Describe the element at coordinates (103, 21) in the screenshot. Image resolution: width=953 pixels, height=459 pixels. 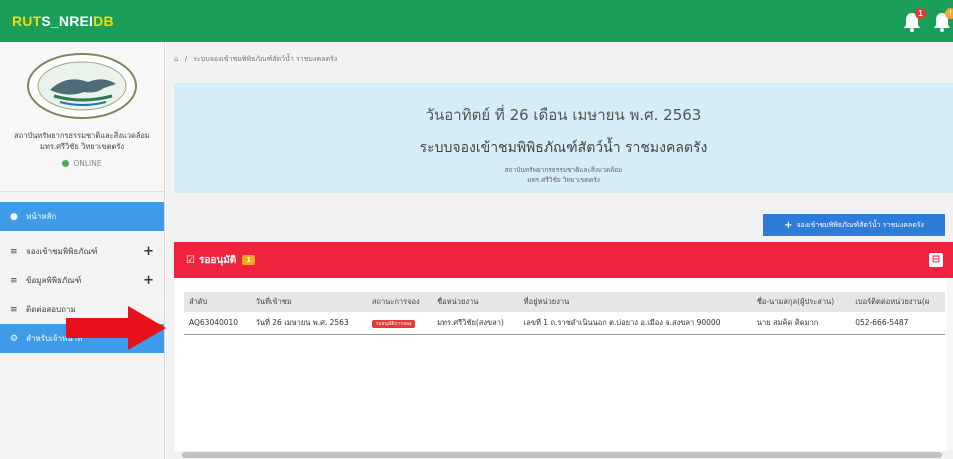
I see `brand-part-3: DB` at that location.